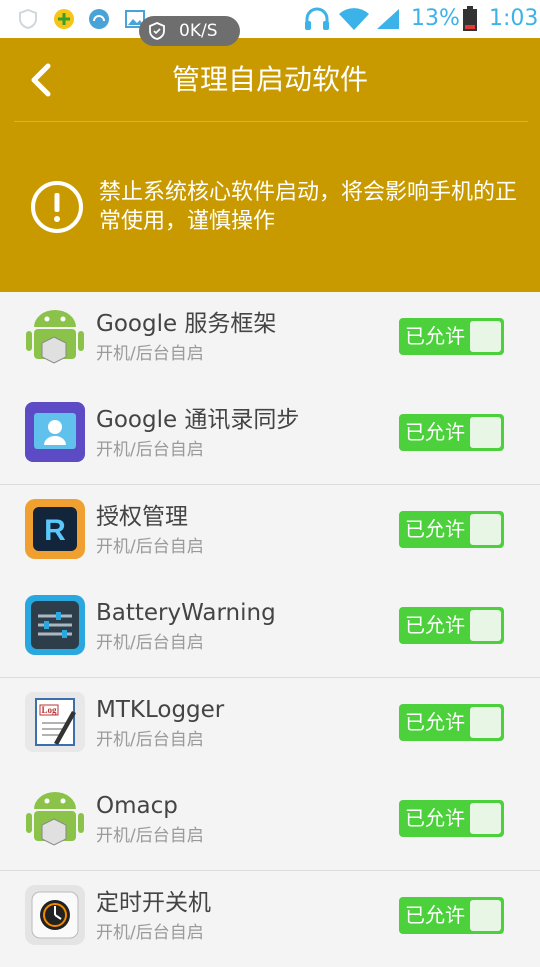  Describe the element at coordinates (186, 613) in the screenshot. I see `app-name: BatteryWarning` at that location.